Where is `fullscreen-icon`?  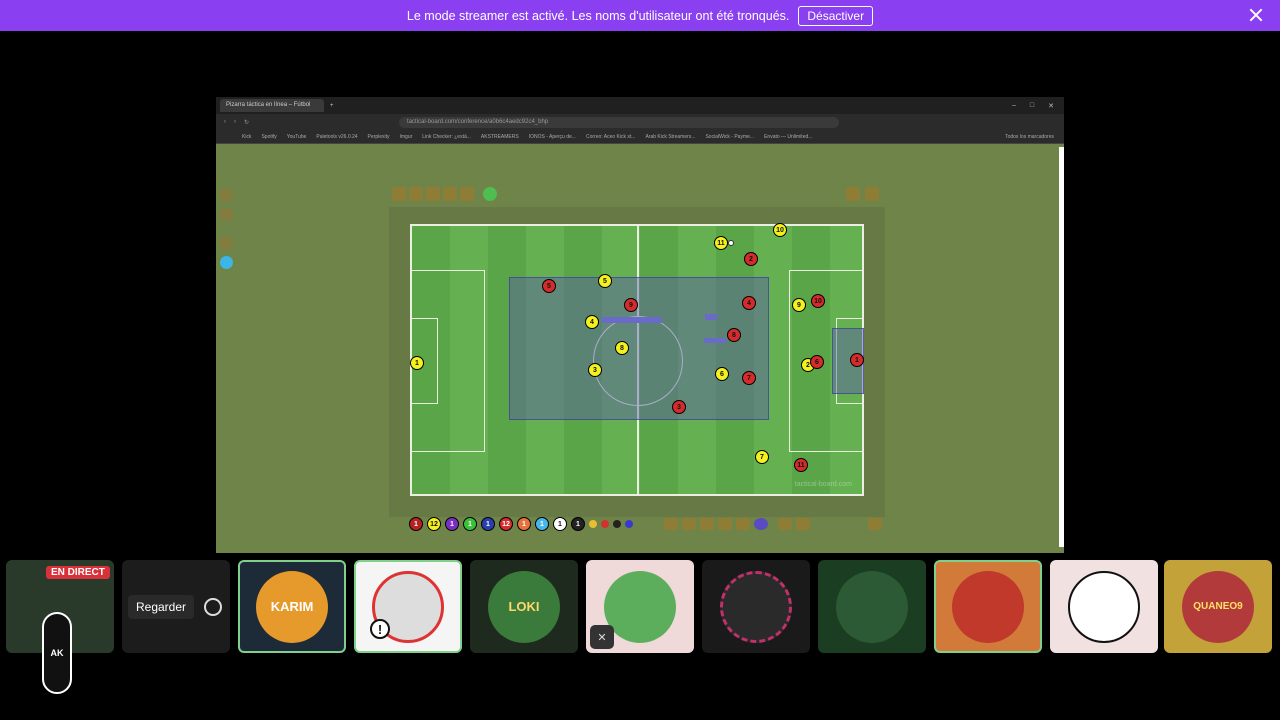
fullscreen-icon is located at coordinates (226, 214).